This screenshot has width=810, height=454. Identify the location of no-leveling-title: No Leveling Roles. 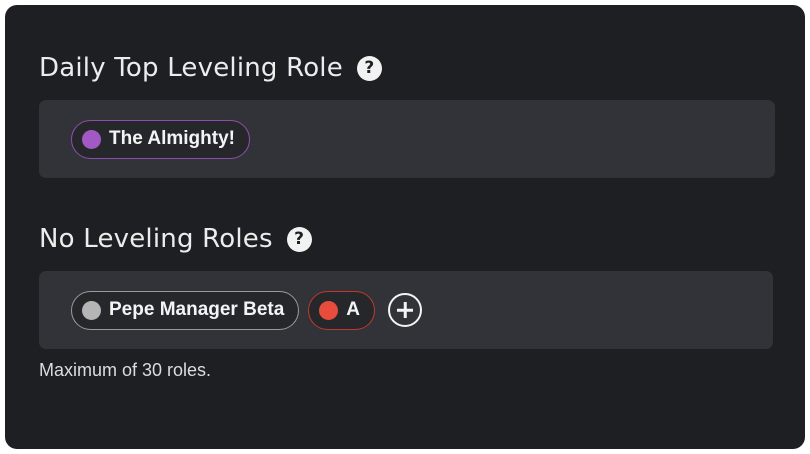
(156, 239).